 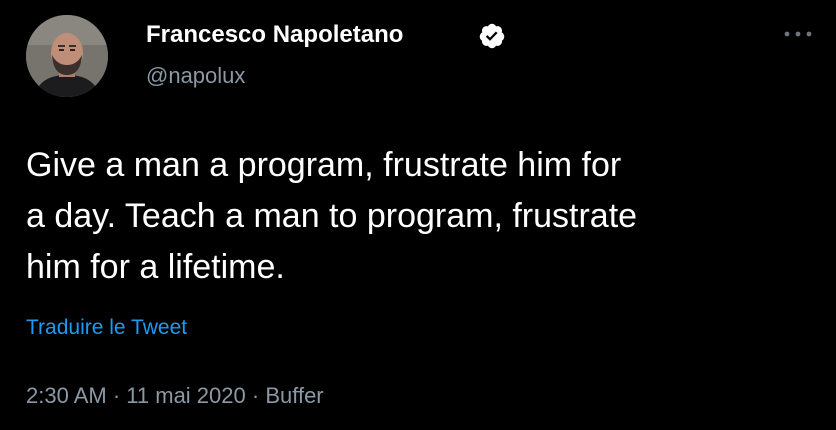 What do you see at coordinates (185, 395) in the screenshot?
I see `tweet-date: 11 mai 2020` at bounding box center [185, 395].